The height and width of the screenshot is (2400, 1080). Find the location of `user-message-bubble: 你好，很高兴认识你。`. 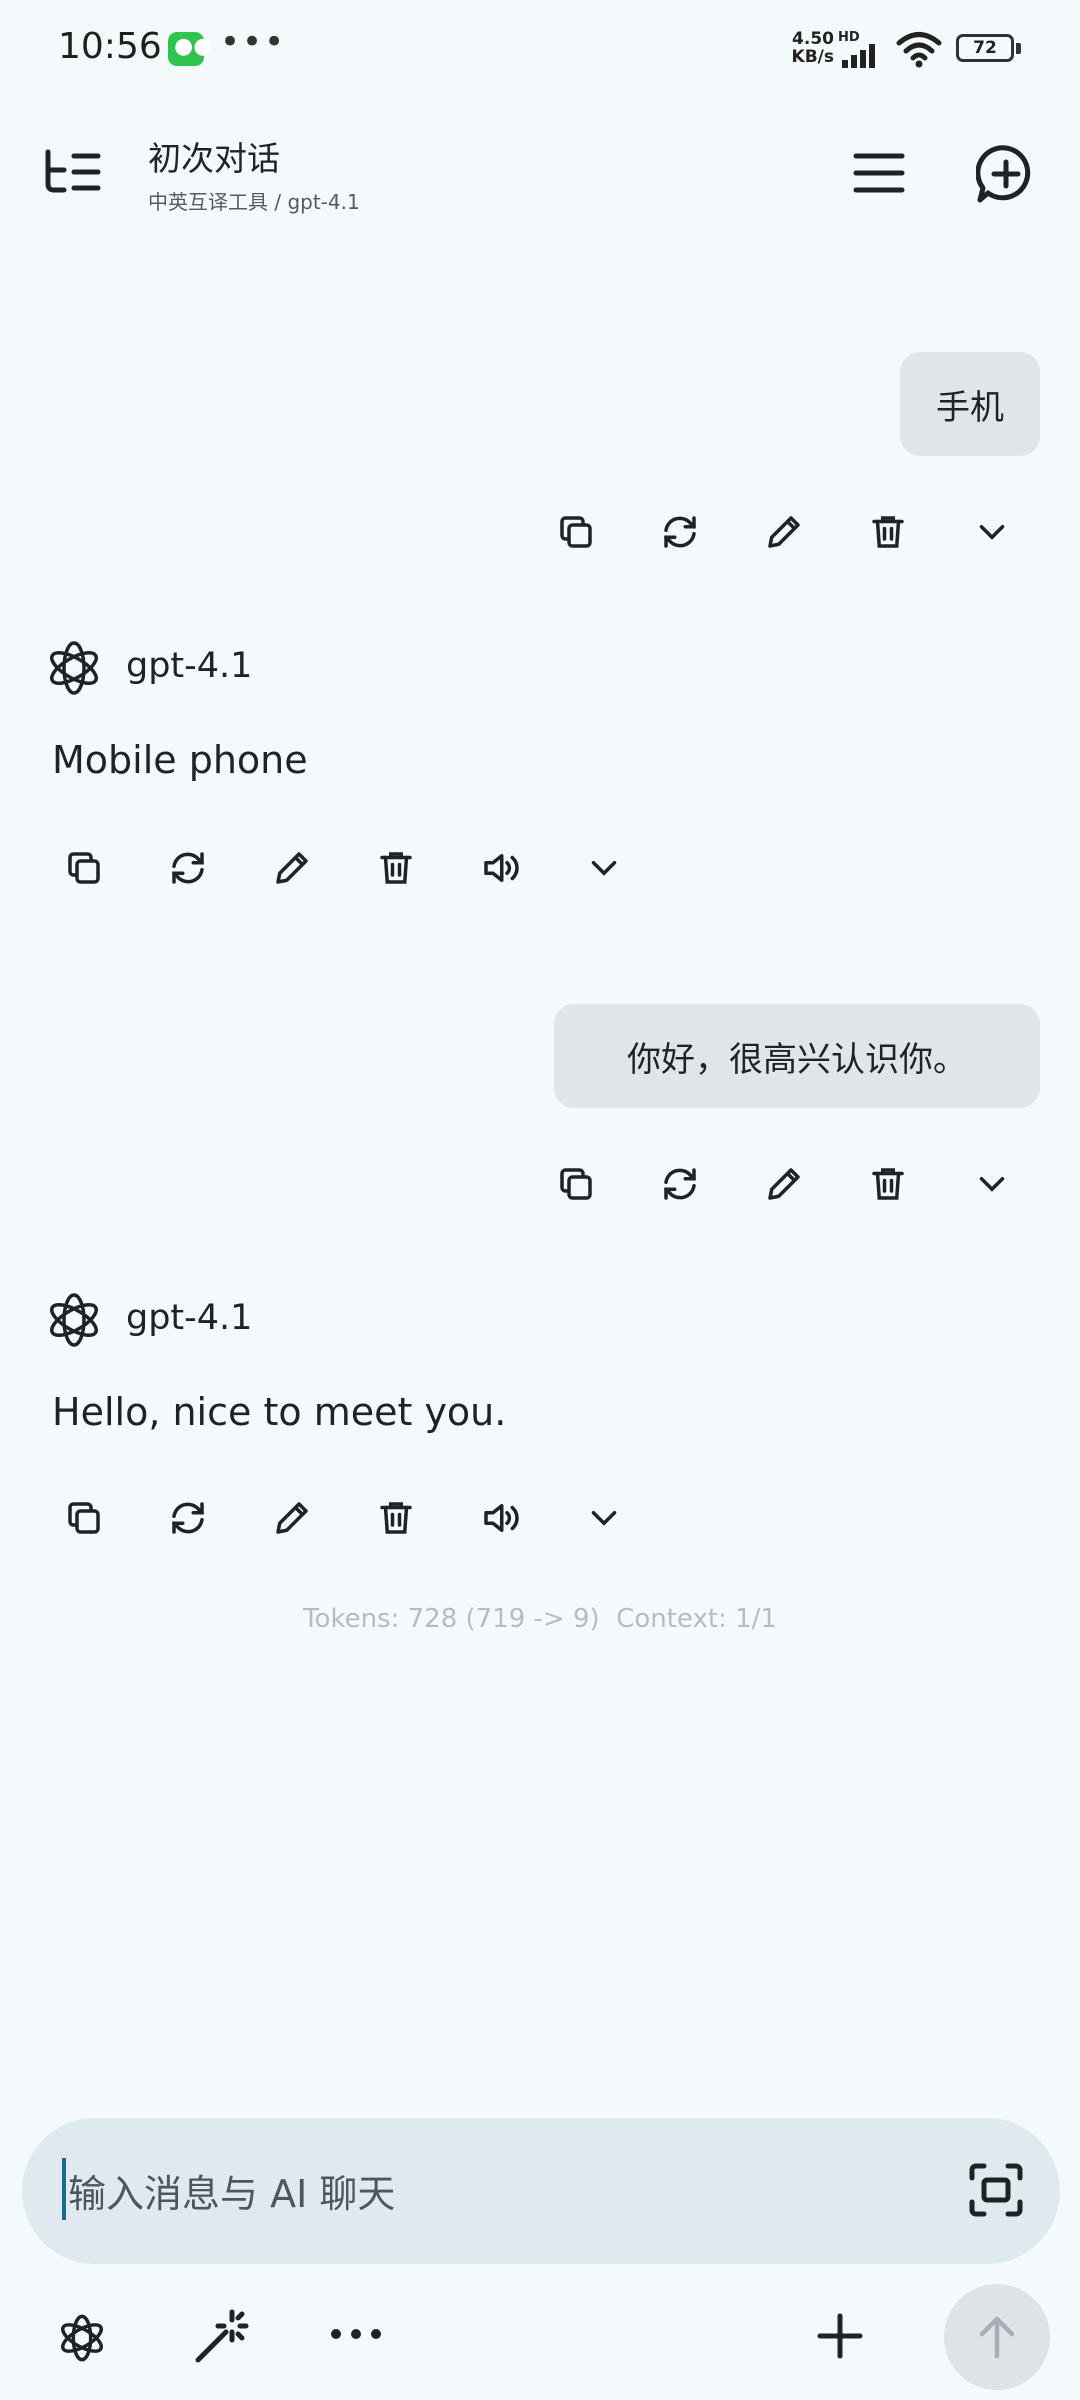

user-message-bubble: 你好，很高兴认识你。 is located at coordinates (797, 1056).